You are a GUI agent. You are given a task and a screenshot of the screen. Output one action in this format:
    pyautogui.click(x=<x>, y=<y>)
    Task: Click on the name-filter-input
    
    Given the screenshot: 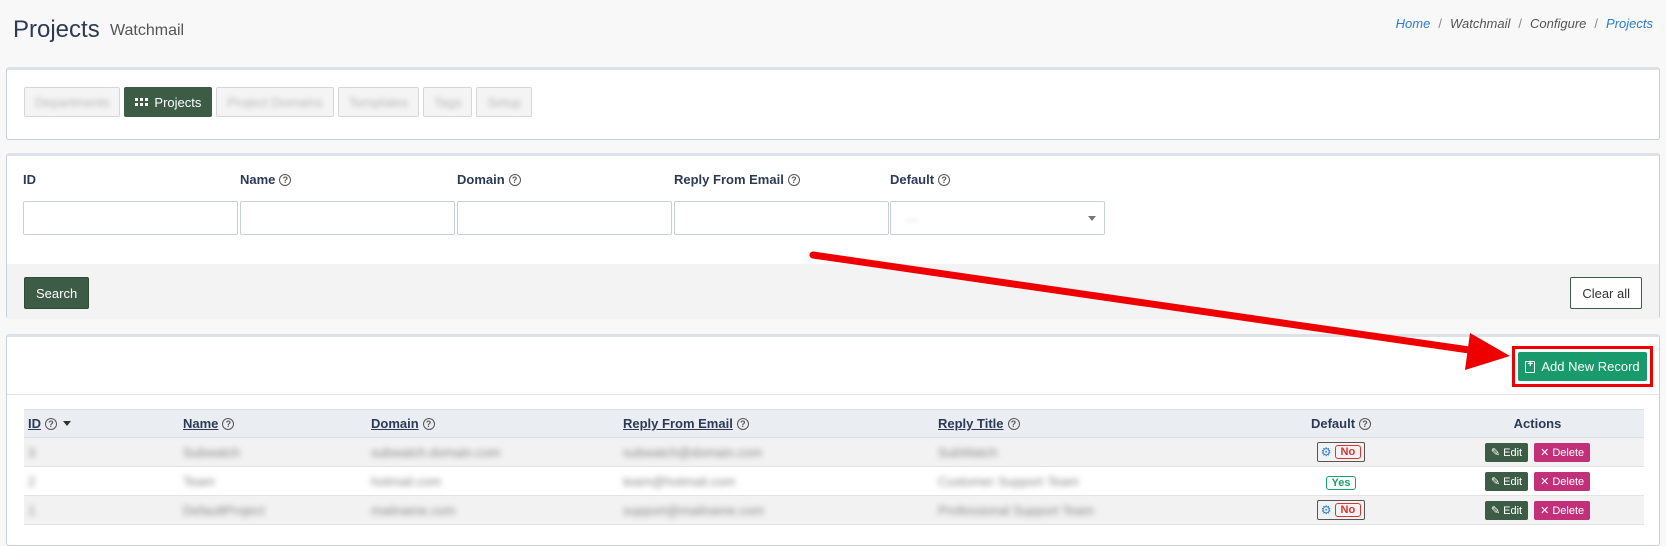 What is the action you would take?
    pyautogui.click(x=347, y=218)
    